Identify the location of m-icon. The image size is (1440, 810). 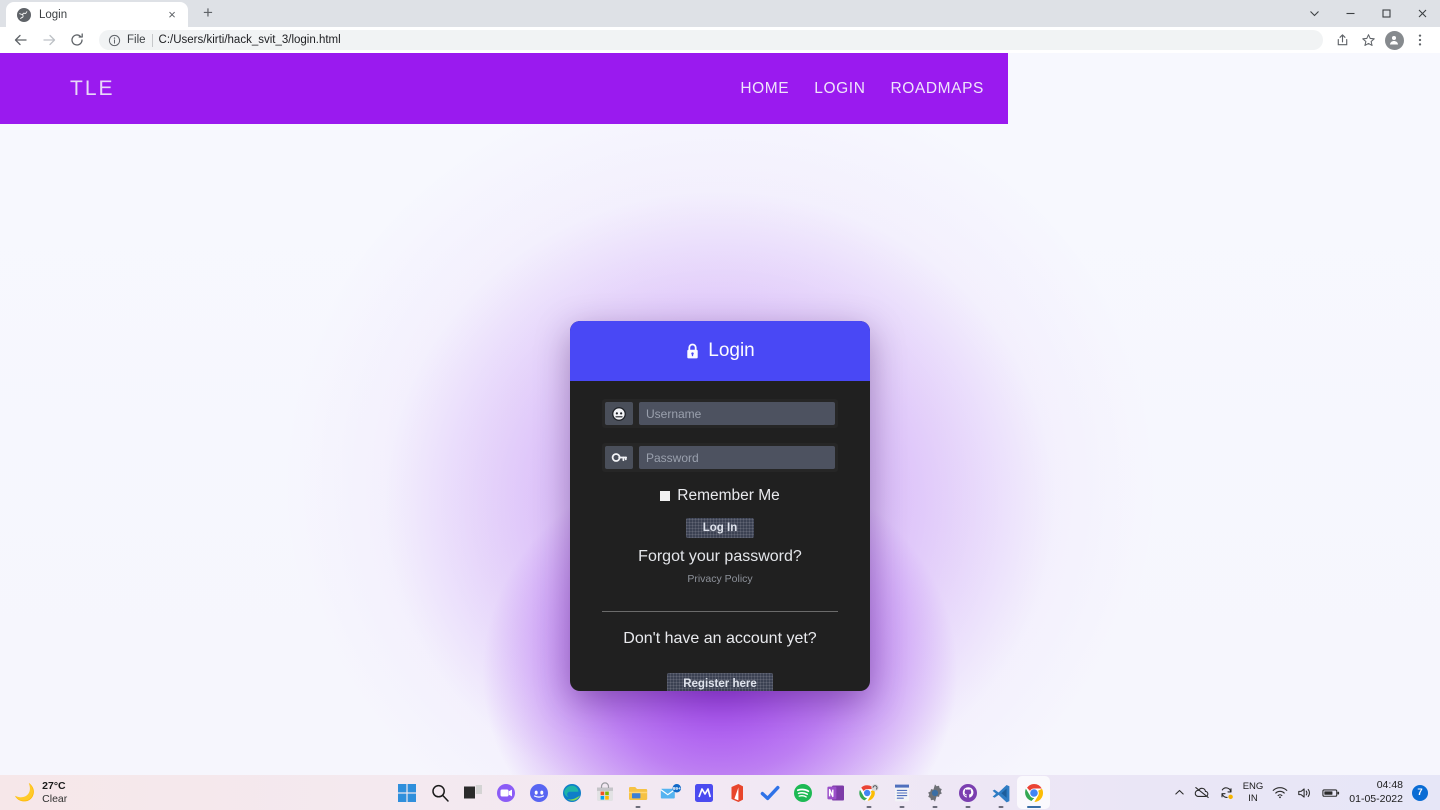
(703, 792).